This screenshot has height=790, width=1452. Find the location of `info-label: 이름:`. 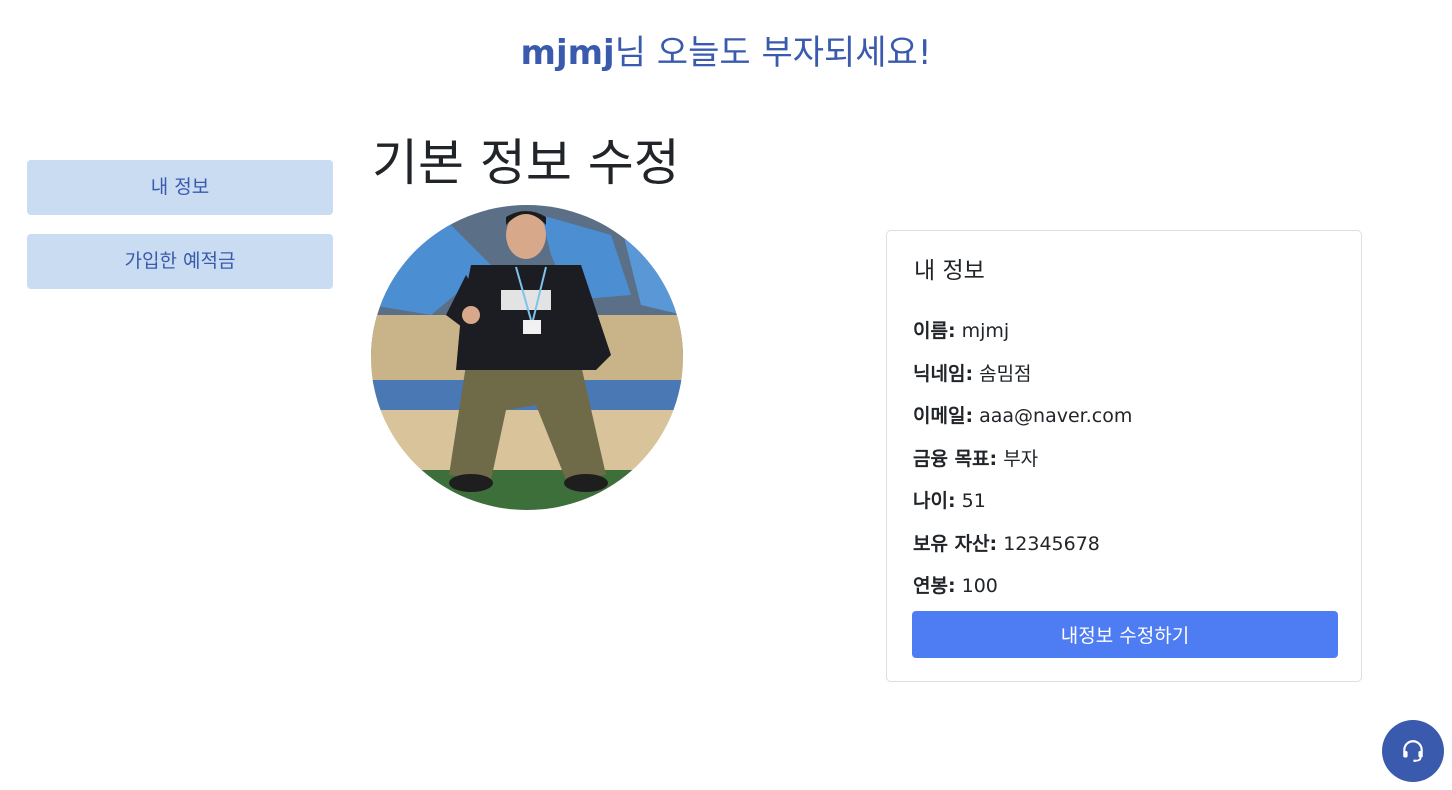

info-label: 이름: is located at coordinates (934, 331).